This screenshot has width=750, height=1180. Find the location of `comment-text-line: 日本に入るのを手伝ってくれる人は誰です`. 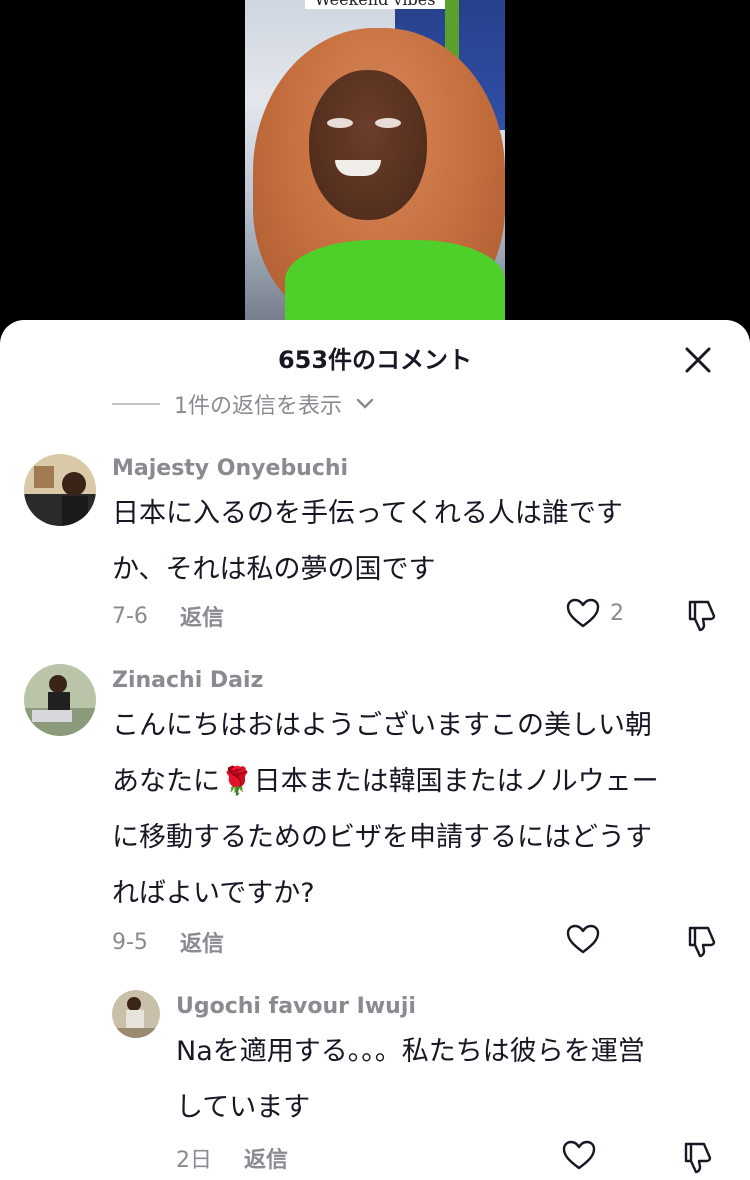

comment-text-line: 日本に入るのを手伝ってくれる人は誰です is located at coordinates (367, 513).